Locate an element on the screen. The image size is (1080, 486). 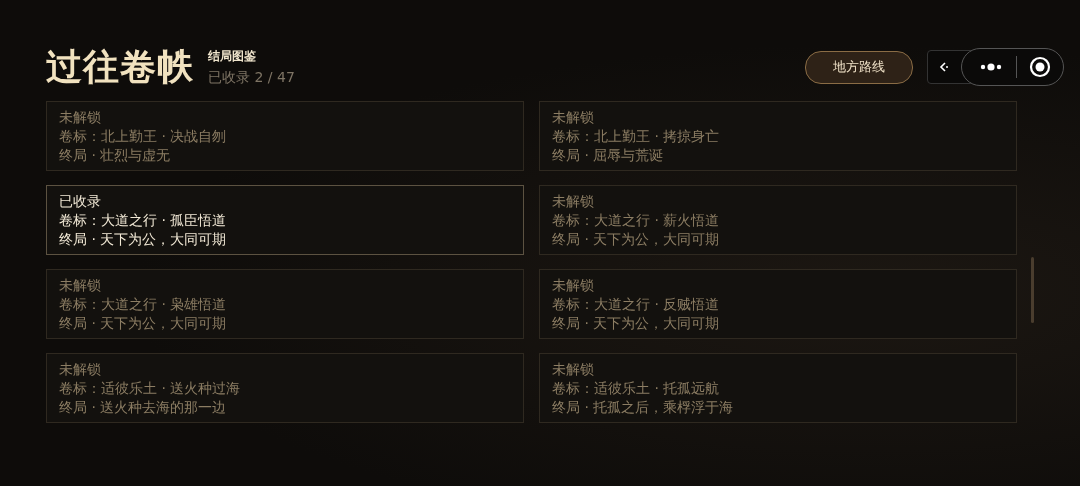
scrollbar-thumb is located at coordinates (1032, 290).